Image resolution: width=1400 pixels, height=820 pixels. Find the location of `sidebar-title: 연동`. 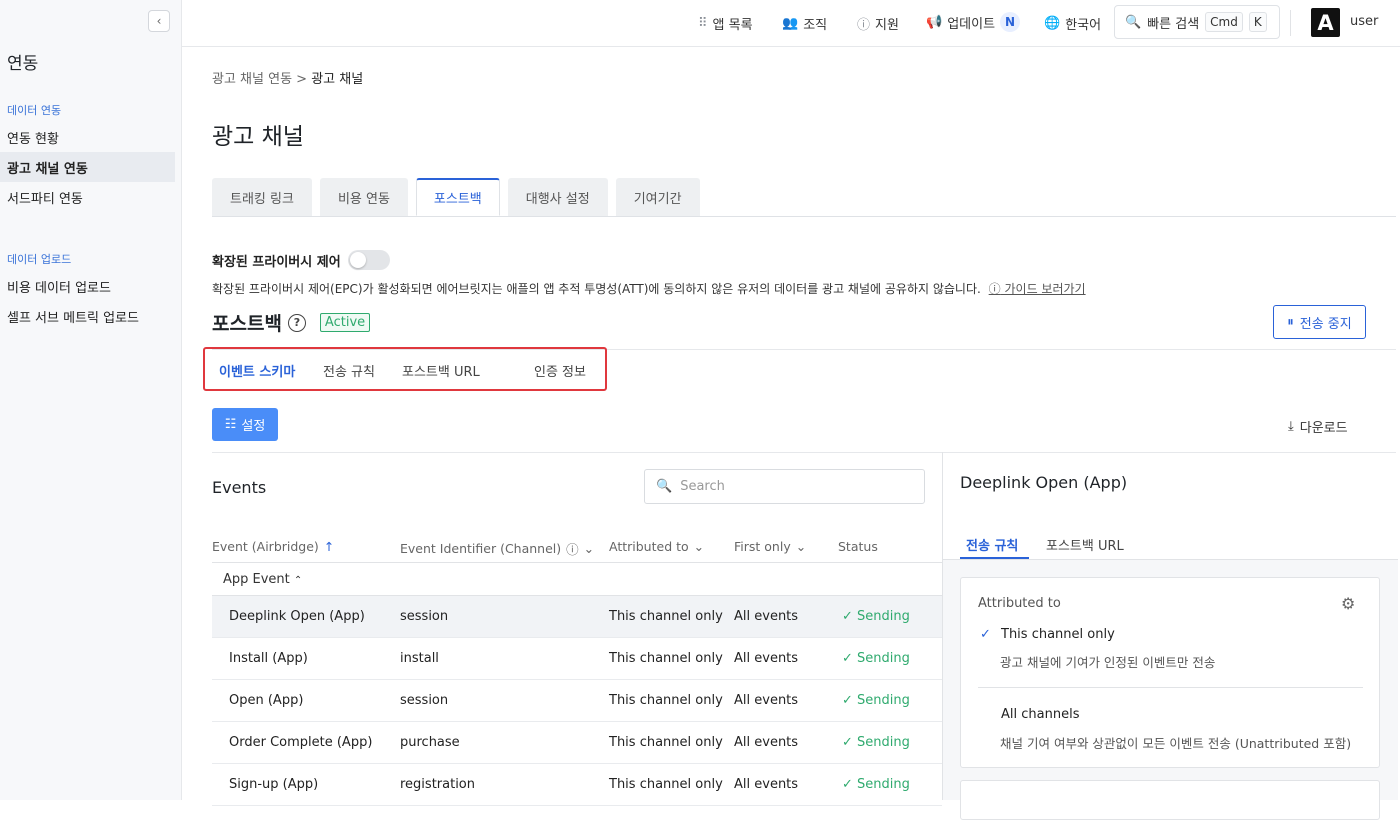

sidebar-title: 연동 is located at coordinates (23, 64).